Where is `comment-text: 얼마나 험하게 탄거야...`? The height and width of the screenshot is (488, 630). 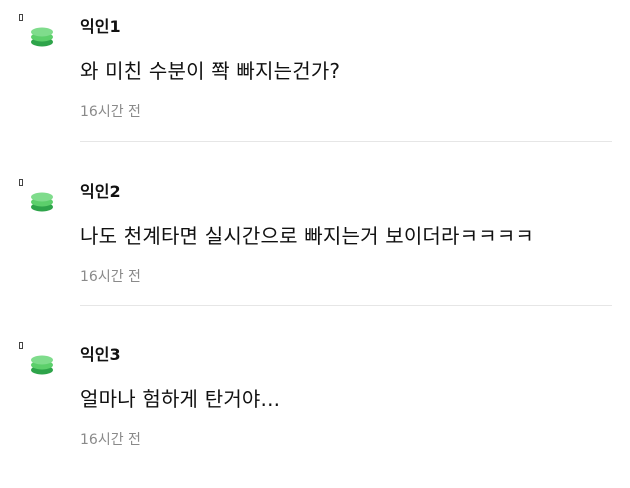 comment-text: 얼마나 험하게 탄거야... is located at coordinates (180, 399).